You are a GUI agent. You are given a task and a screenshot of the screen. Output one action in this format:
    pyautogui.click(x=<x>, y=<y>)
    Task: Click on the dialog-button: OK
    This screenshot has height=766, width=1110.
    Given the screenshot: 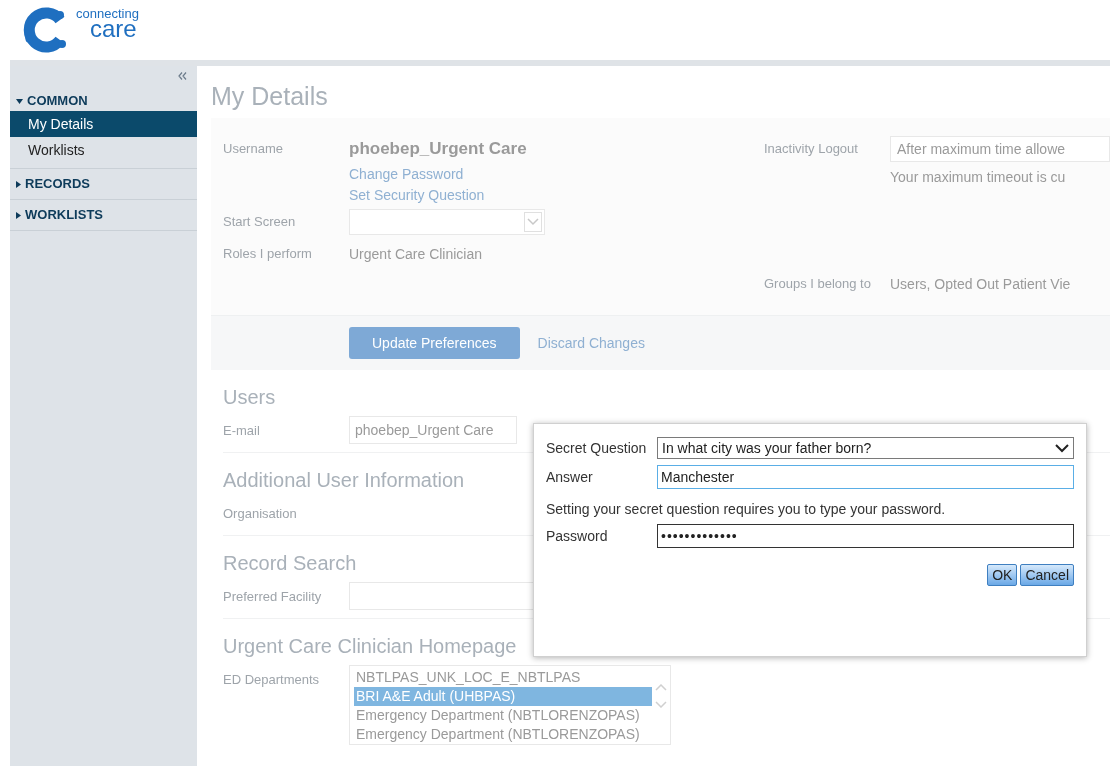 What is the action you would take?
    pyautogui.click(x=1002, y=575)
    